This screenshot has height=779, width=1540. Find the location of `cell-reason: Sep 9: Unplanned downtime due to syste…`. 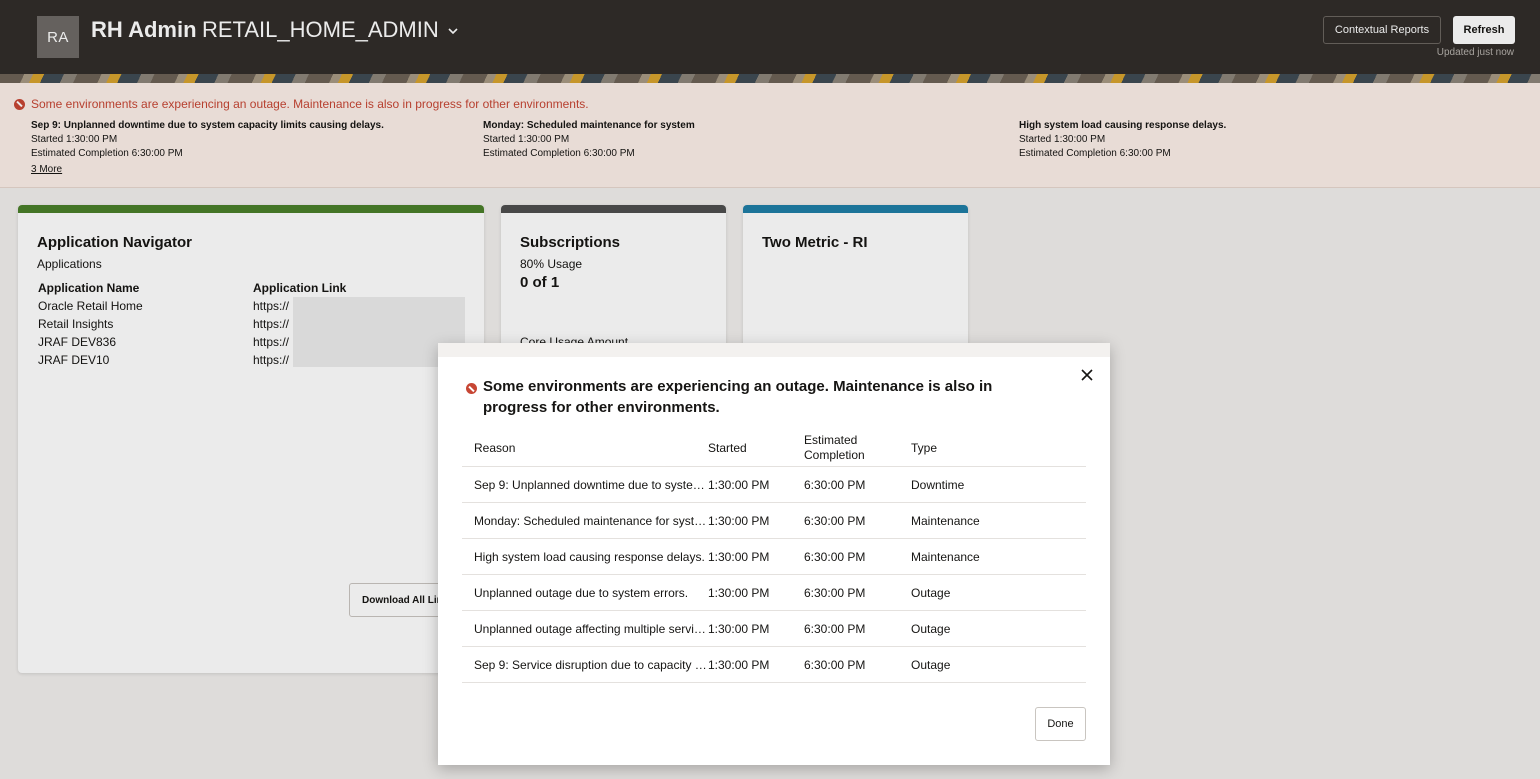

cell-reason: Sep 9: Unplanned downtime due to syste… is located at coordinates (589, 484).